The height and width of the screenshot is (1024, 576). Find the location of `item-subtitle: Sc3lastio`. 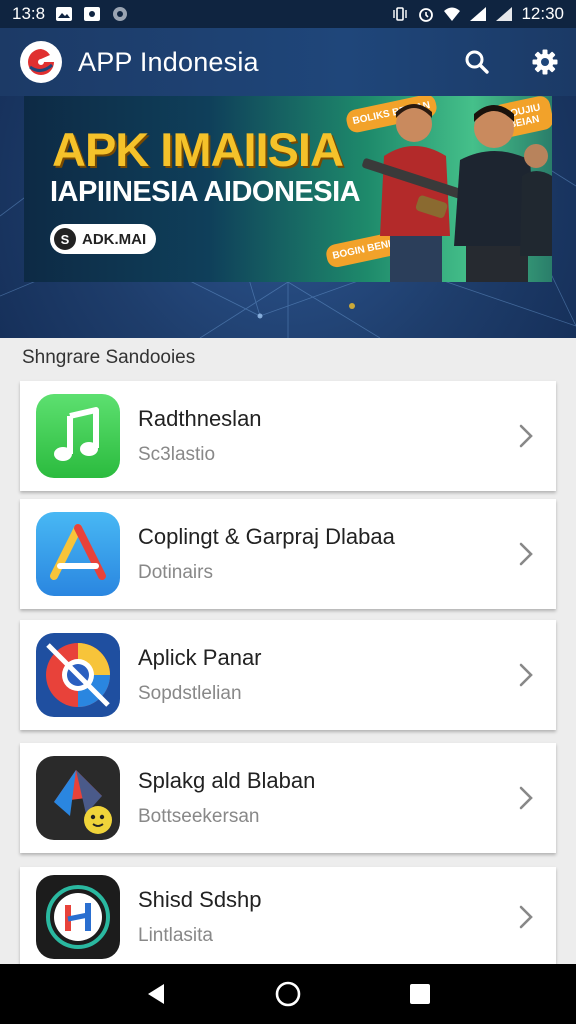

item-subtitle: Sc3lastio is located at coordinates (177, 454).